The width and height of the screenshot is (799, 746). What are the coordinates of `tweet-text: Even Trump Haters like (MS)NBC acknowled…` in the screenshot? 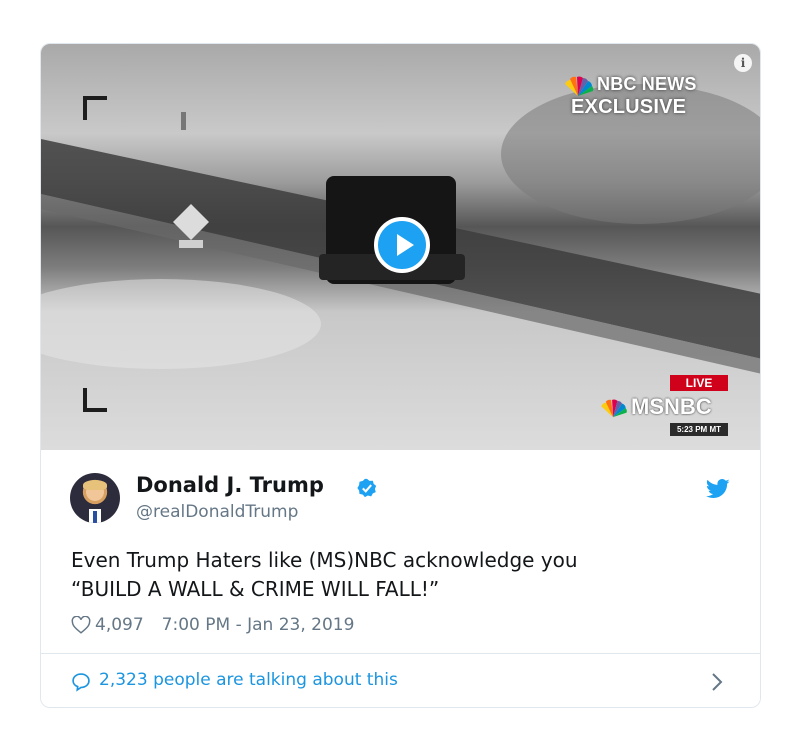 It's located at (401, 575).